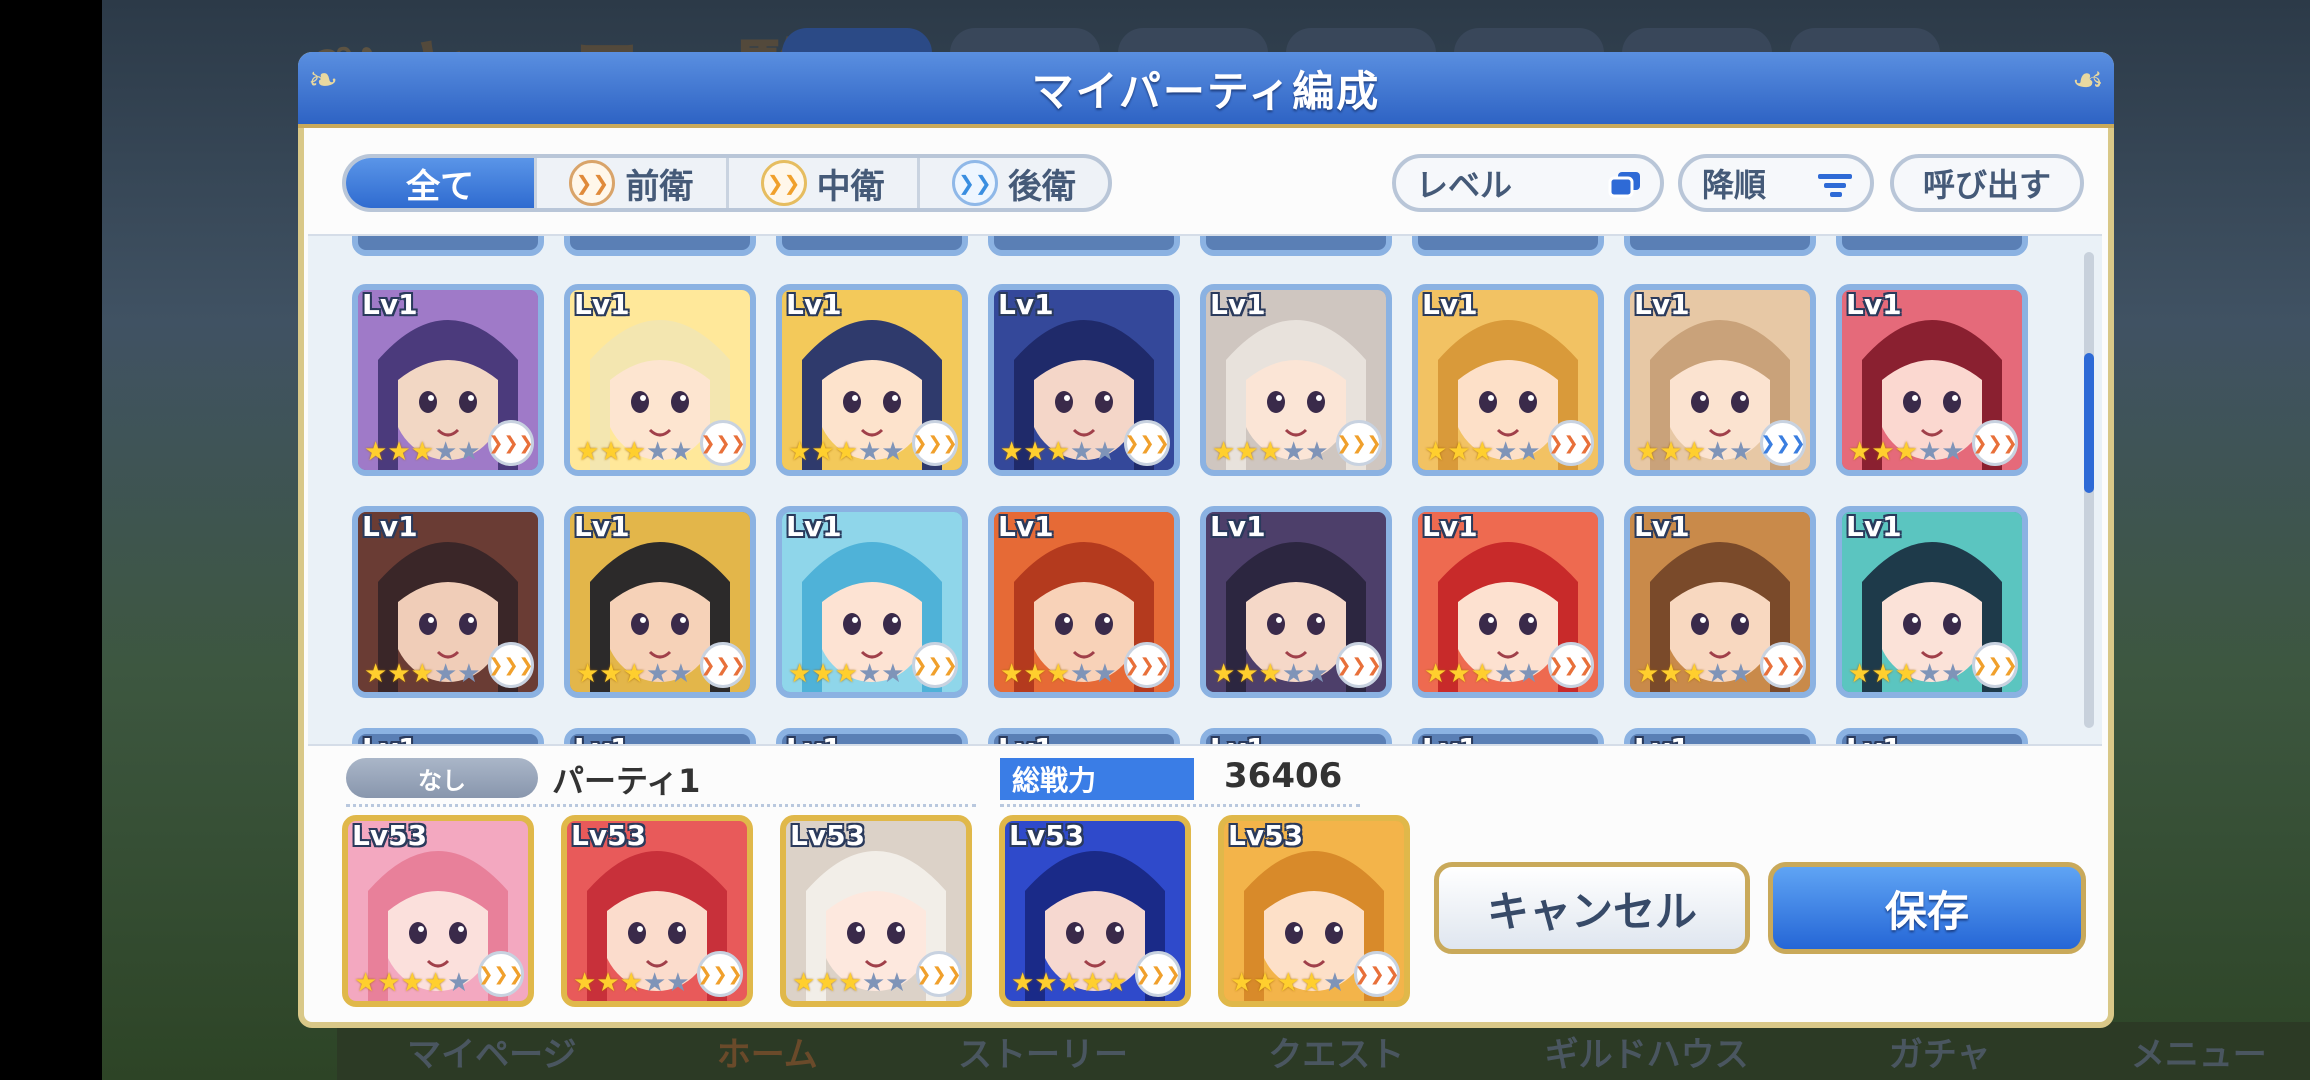 This screenshot has width=2310, height=1080. What do you see at coordinates (1927, 908) in the screenshot?
I see `save-button: 保存` at bounding box center [1927, 908].